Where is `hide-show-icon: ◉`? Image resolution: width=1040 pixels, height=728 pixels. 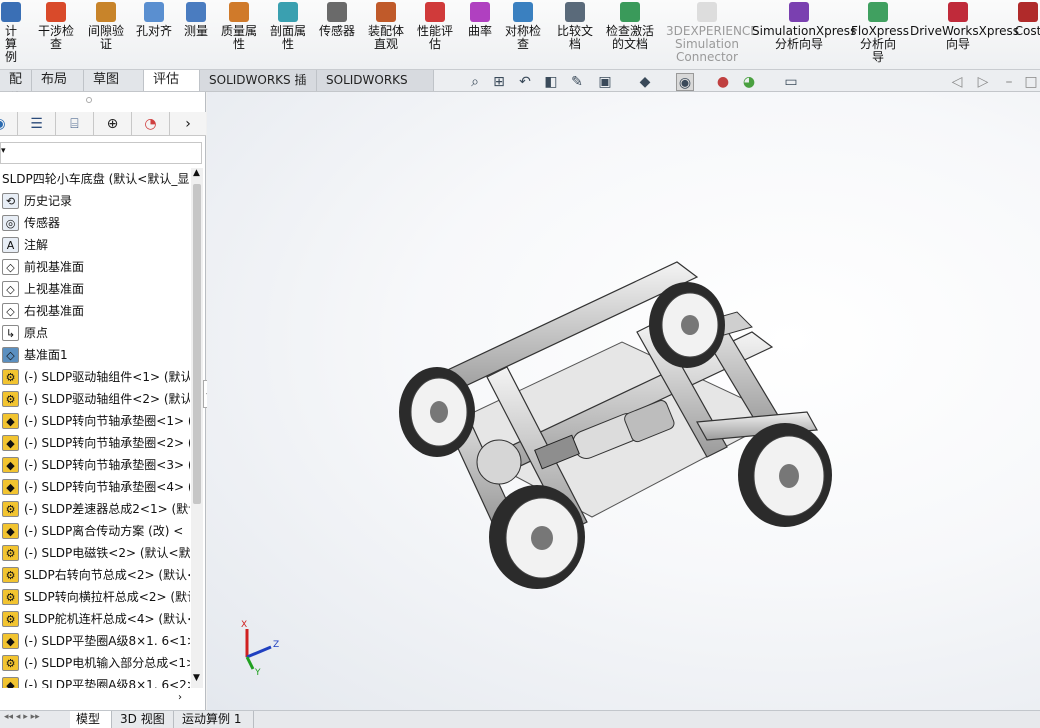
hide-show-icon: ◉ is located at coordinates (685, 82).